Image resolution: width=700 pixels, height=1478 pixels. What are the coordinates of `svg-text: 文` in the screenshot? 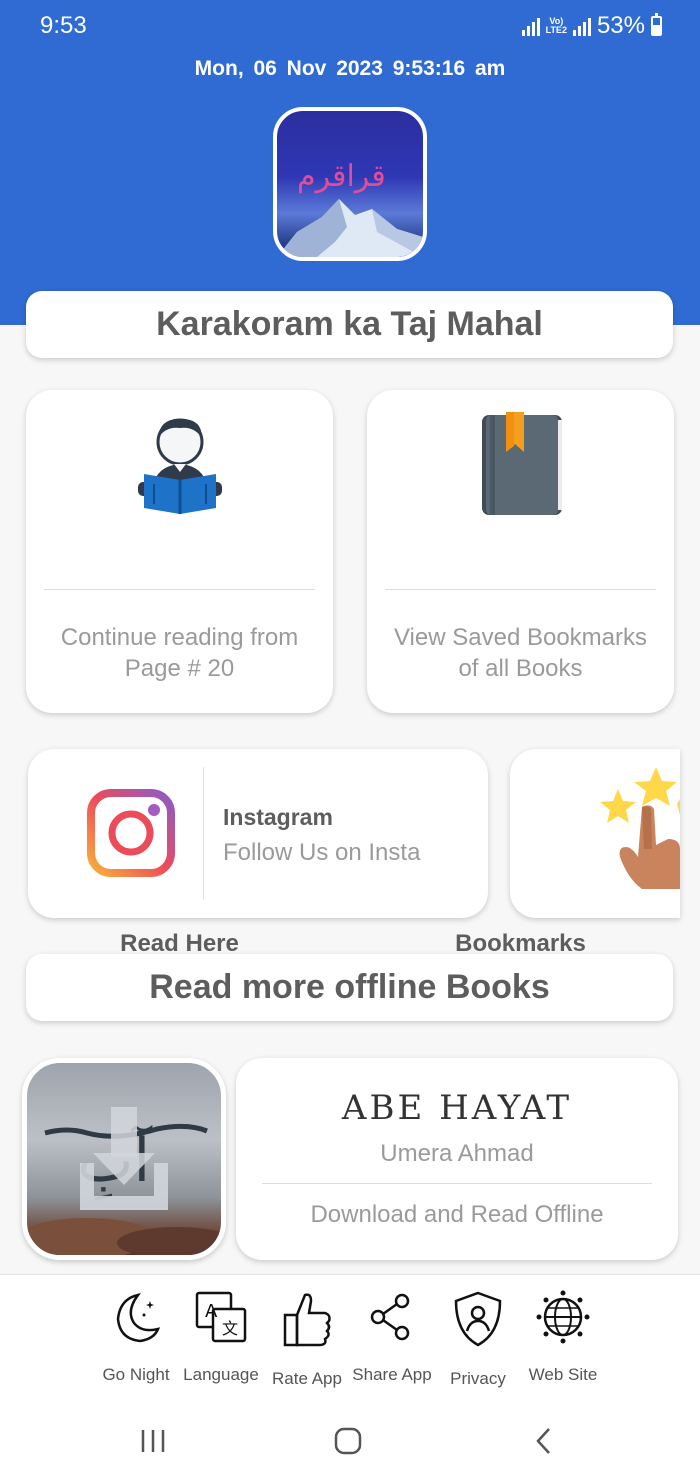 It's located at (230, 1328).